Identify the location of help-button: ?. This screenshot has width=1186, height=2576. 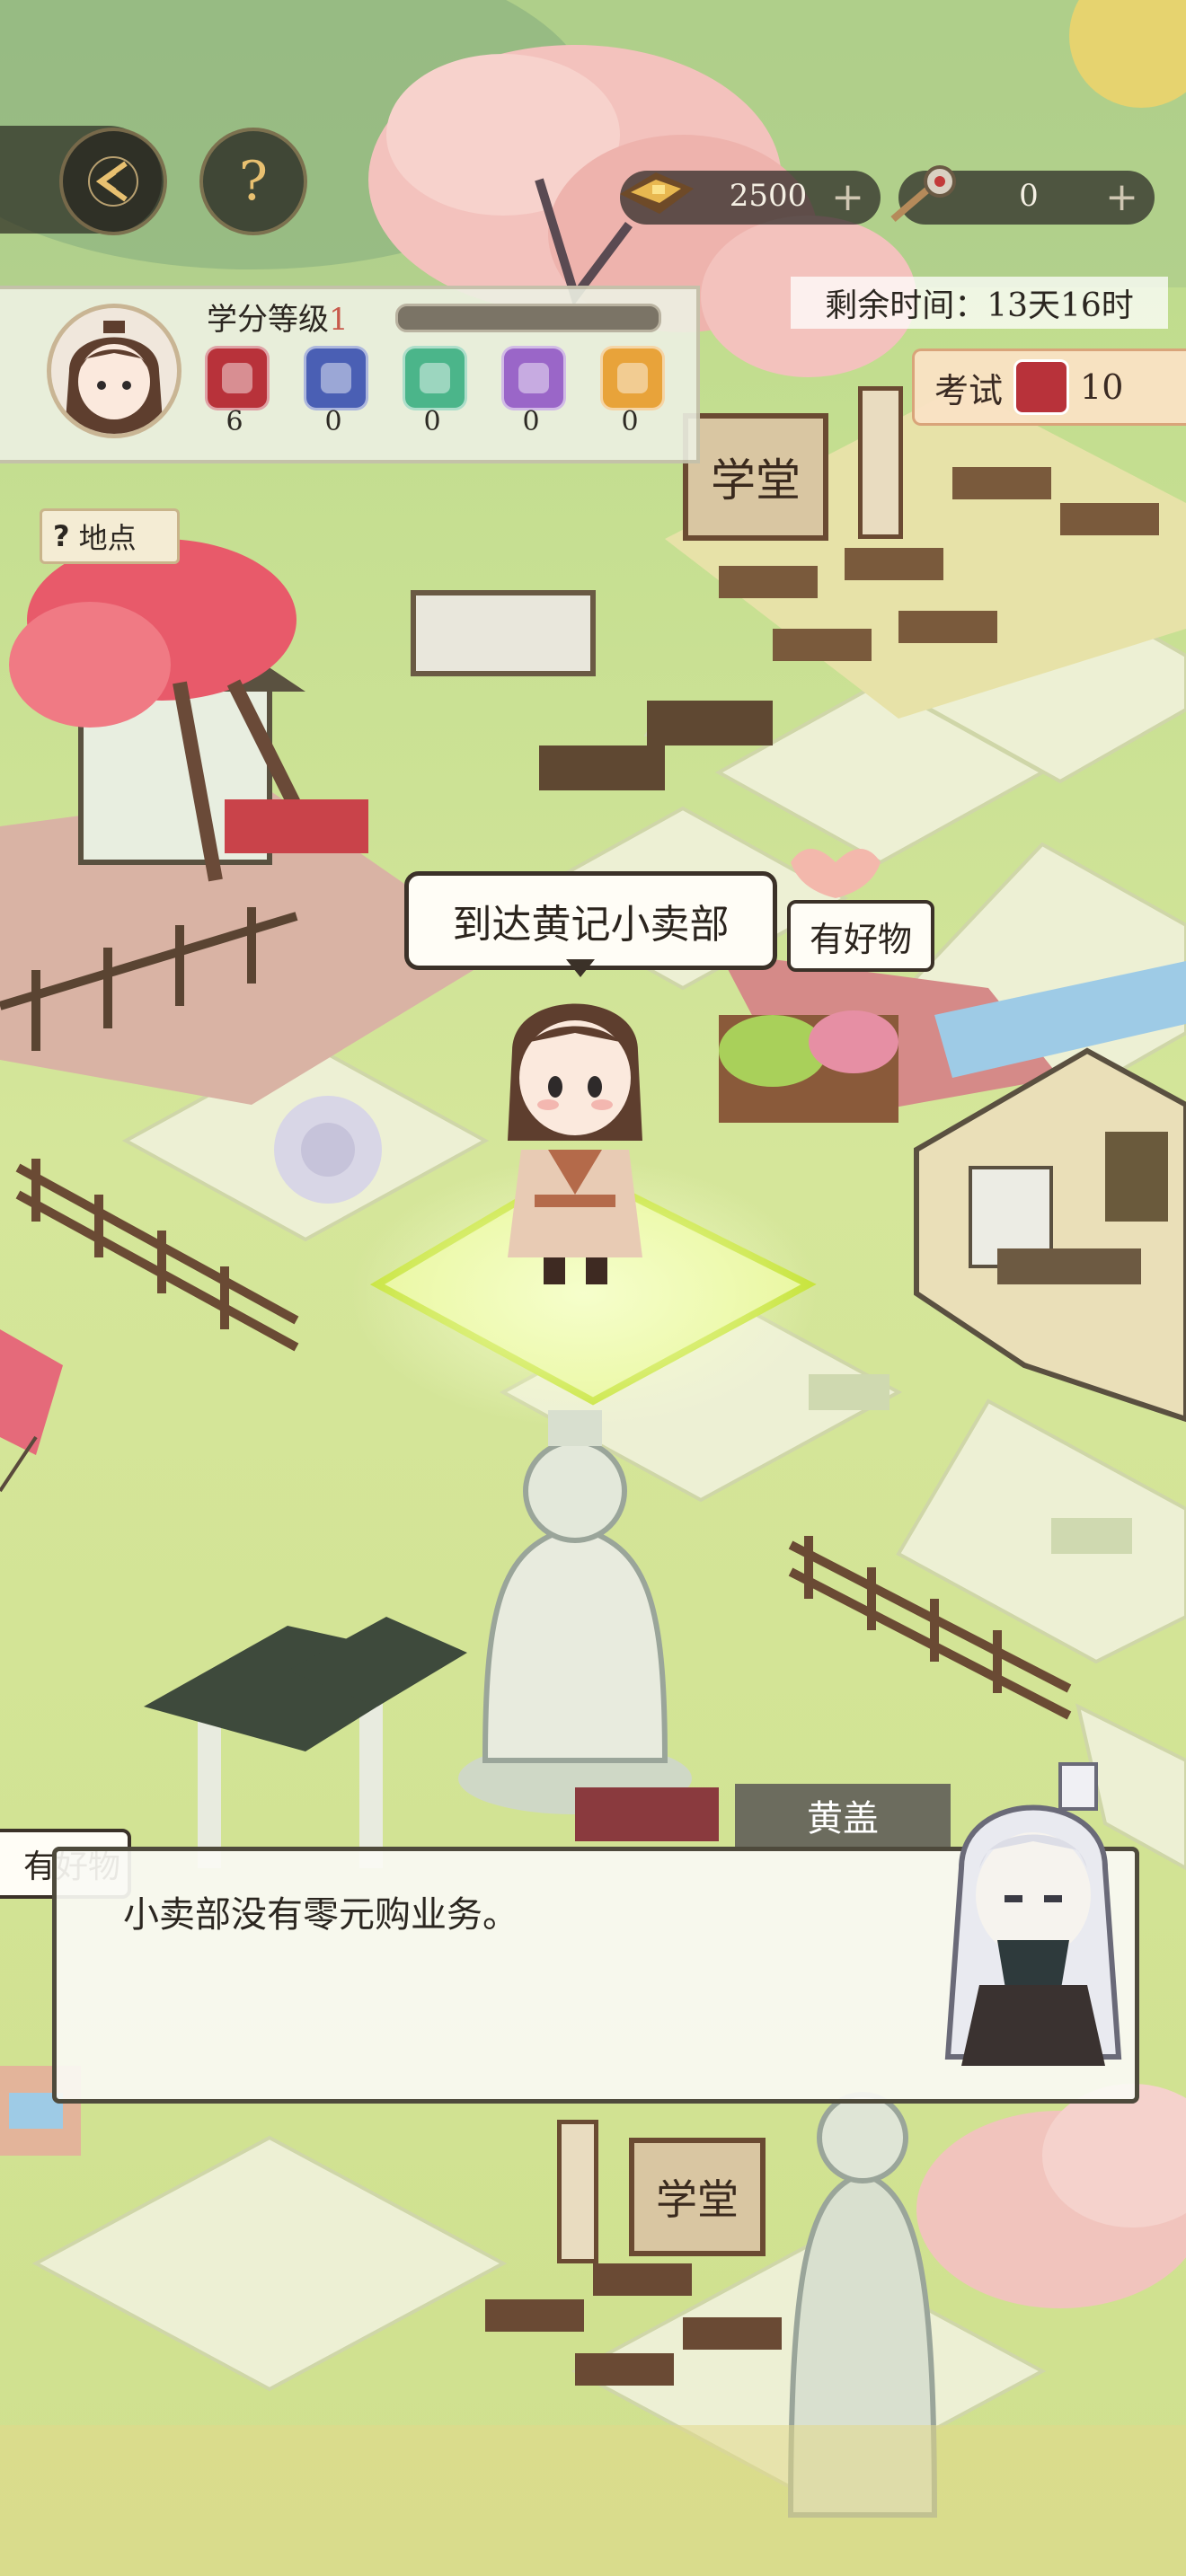
(253, 181).